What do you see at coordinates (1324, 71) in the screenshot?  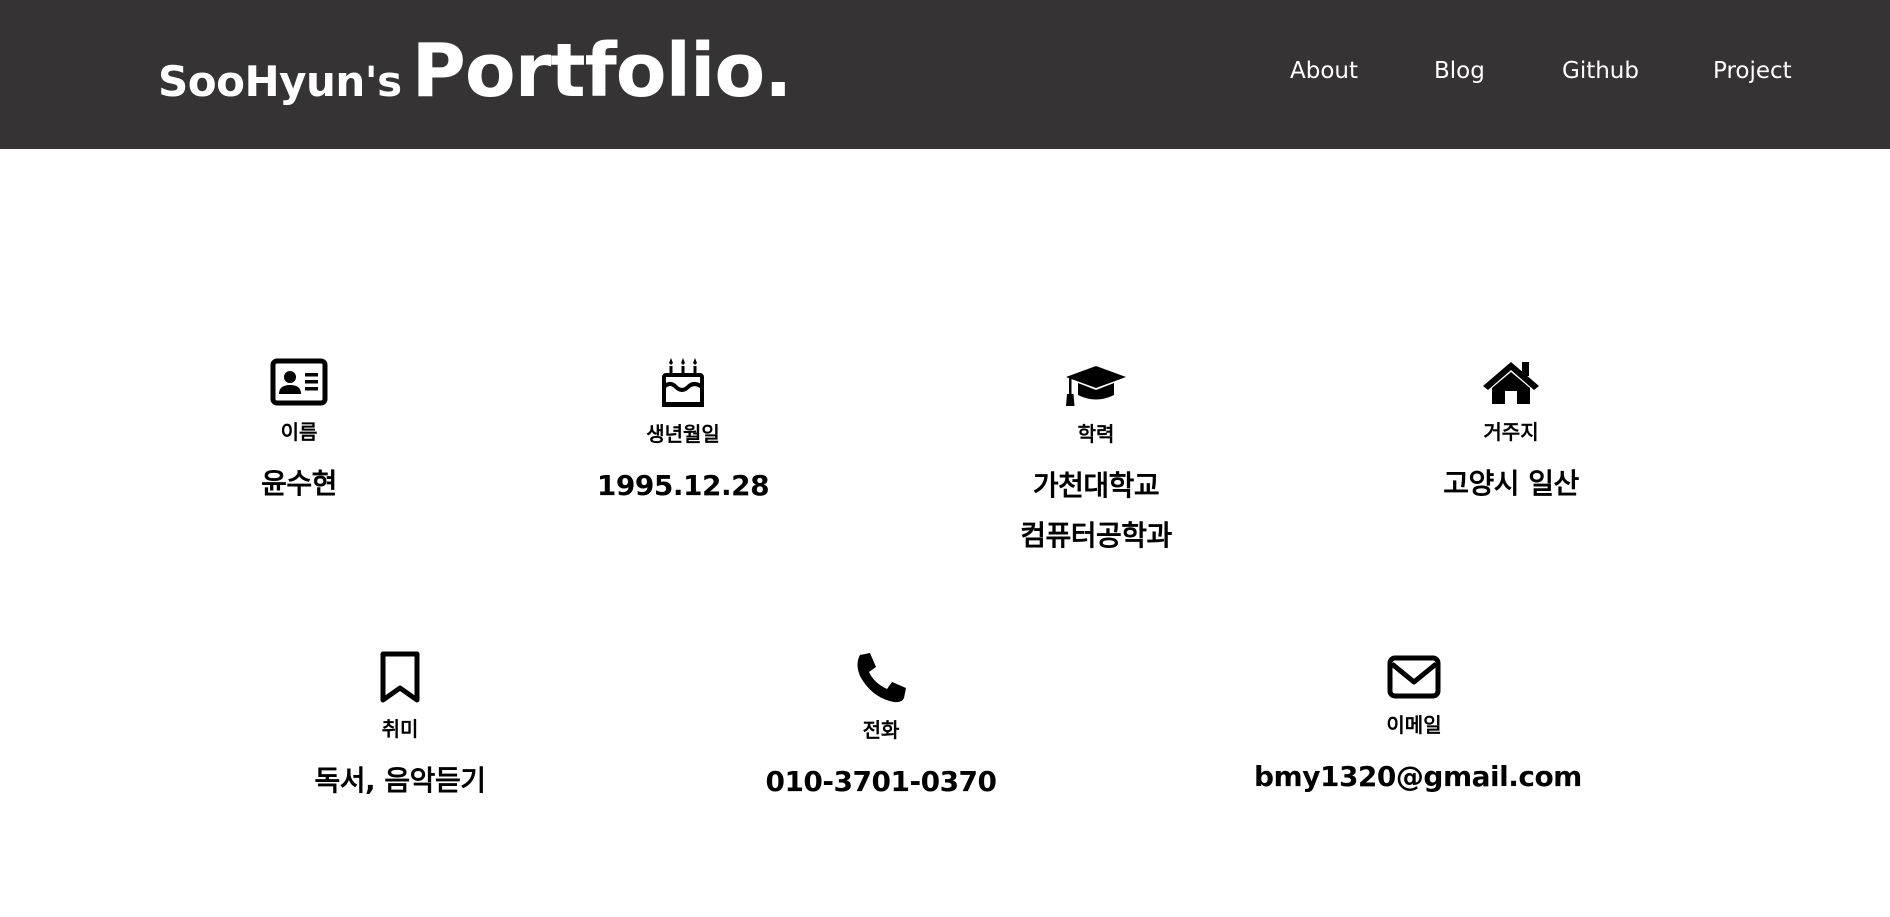 I see `nav-about: About` at bounding box center [1324, 71].